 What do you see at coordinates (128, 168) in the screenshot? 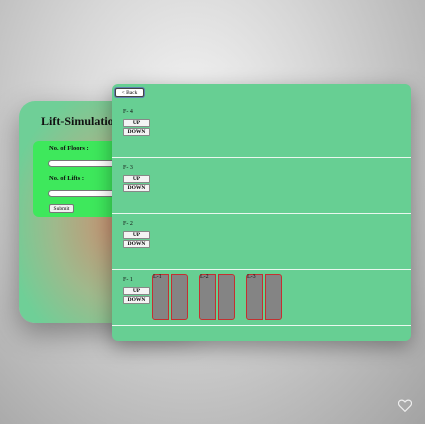
I see `floor-label: F- 3` at bounding box center [128, 168].